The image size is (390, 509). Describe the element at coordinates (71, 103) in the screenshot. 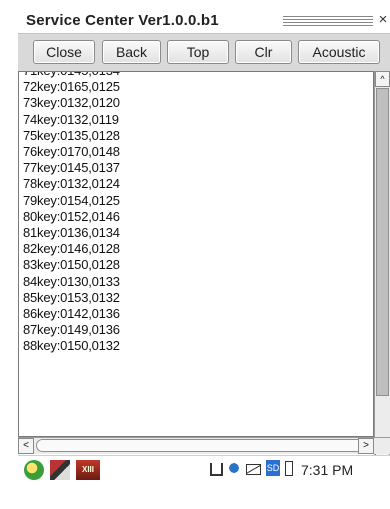

I see `list-item: 73key:0132,0120` at that location.